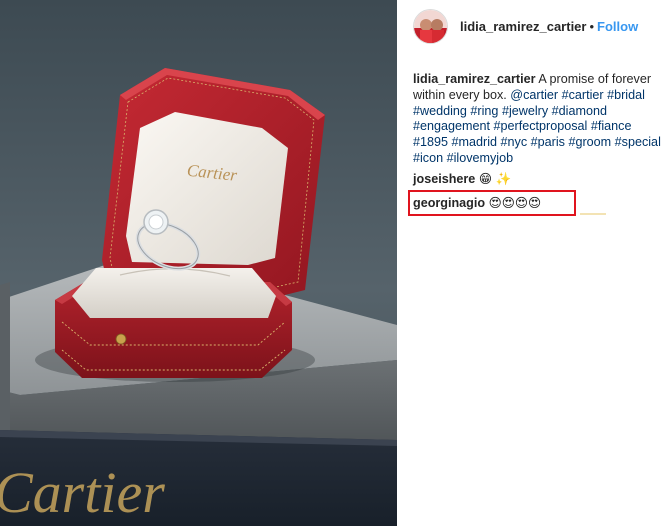 The image size is (666, 526). Describe the element at coordinates (444, 179) in the screenshot. I see `comment-username: joseishere` at that location.